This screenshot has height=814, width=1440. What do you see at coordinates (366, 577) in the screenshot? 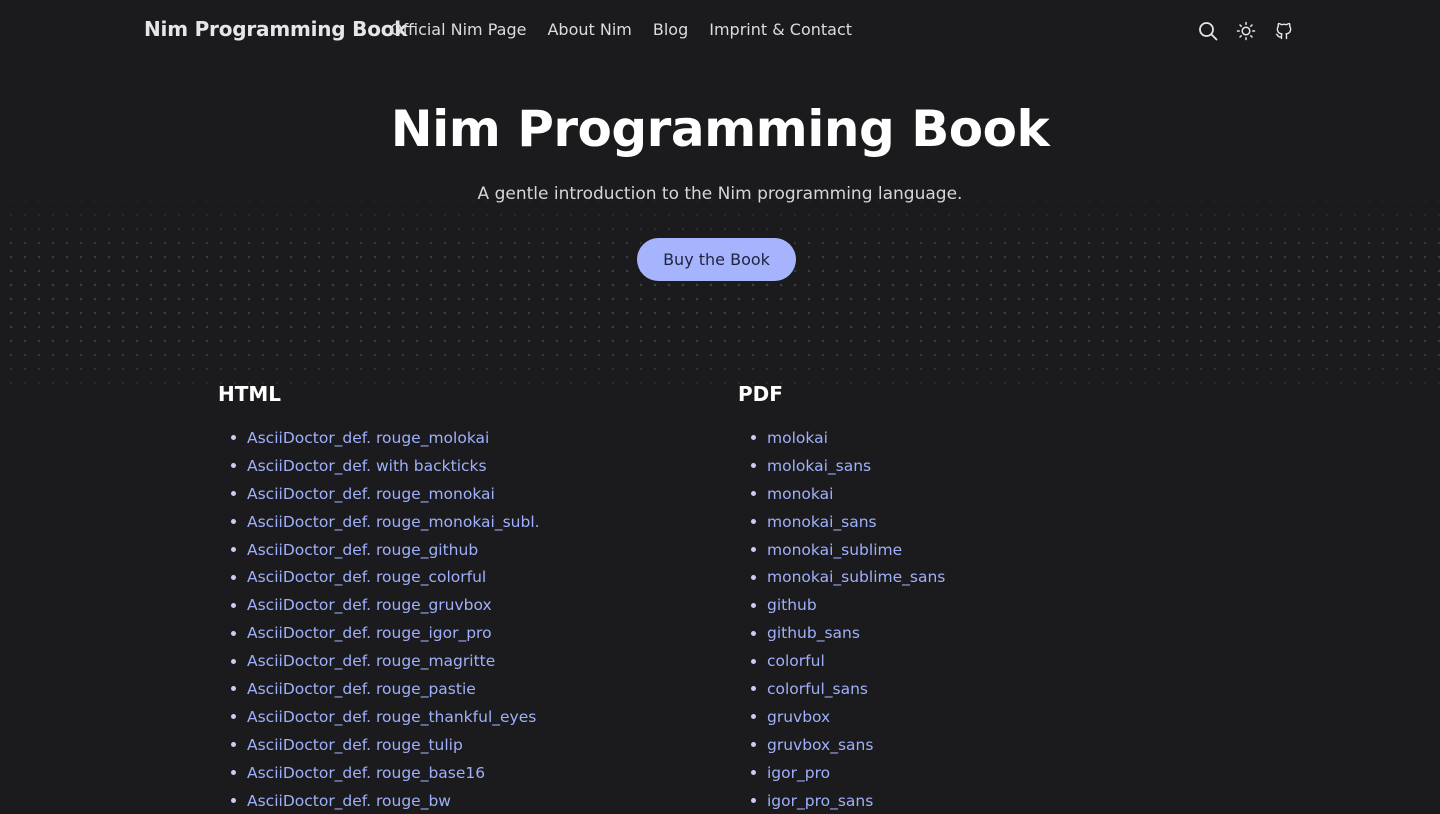
I see `html-theme-link: AsciiDoctor_def. rouge_colorful` at bounding box center [366, 577].